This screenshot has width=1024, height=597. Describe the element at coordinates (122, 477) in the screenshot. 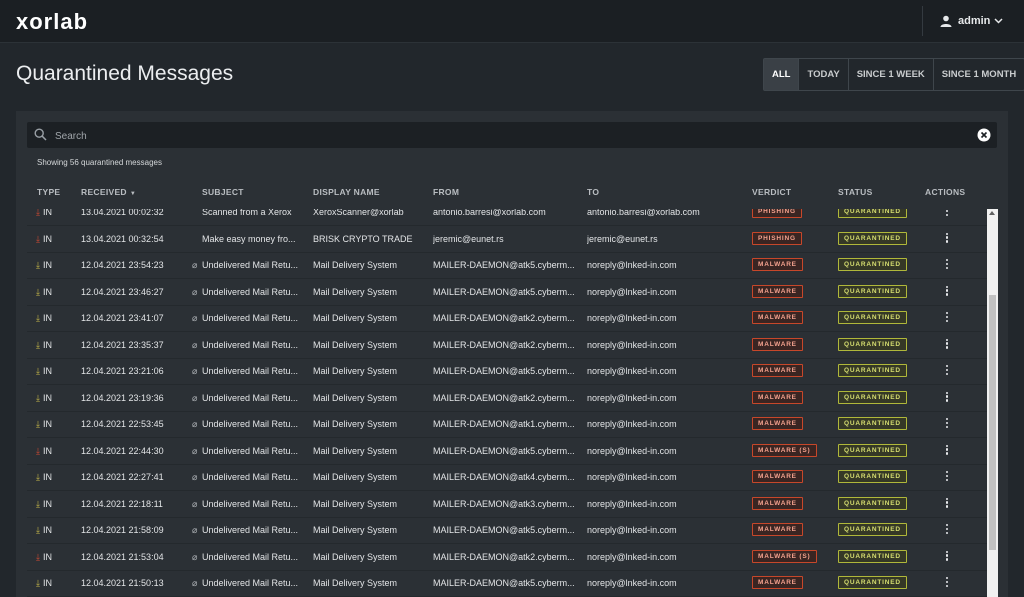

I see `message-received: 12.04.2021 22:27:41` at that location.